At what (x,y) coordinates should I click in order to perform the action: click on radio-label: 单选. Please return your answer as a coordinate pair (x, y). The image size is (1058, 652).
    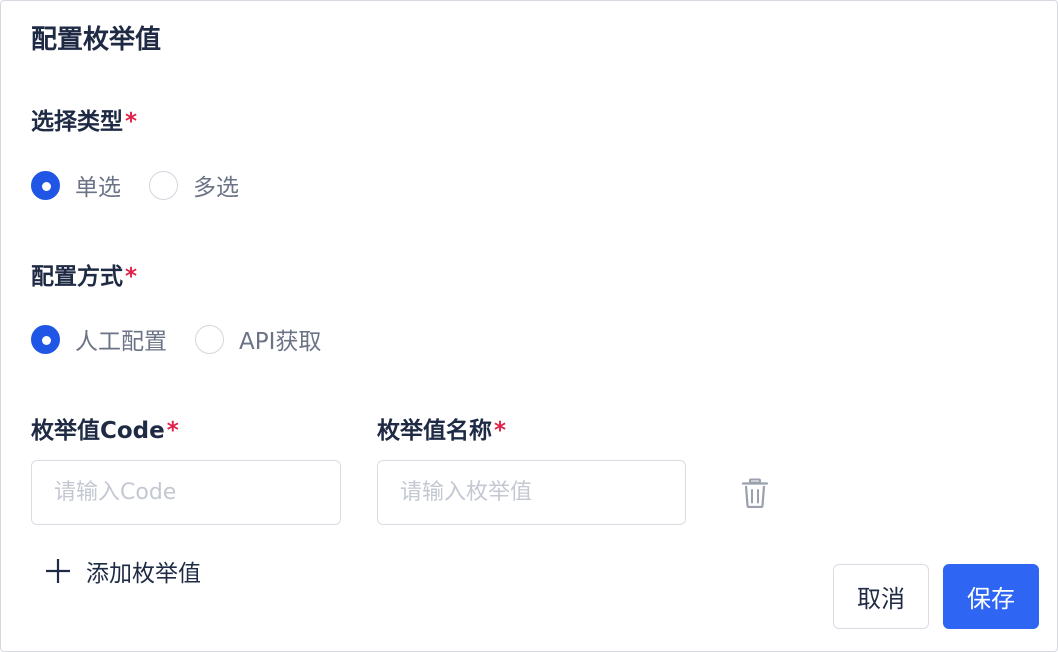
    Looking at the image, I should click on (98, 188).